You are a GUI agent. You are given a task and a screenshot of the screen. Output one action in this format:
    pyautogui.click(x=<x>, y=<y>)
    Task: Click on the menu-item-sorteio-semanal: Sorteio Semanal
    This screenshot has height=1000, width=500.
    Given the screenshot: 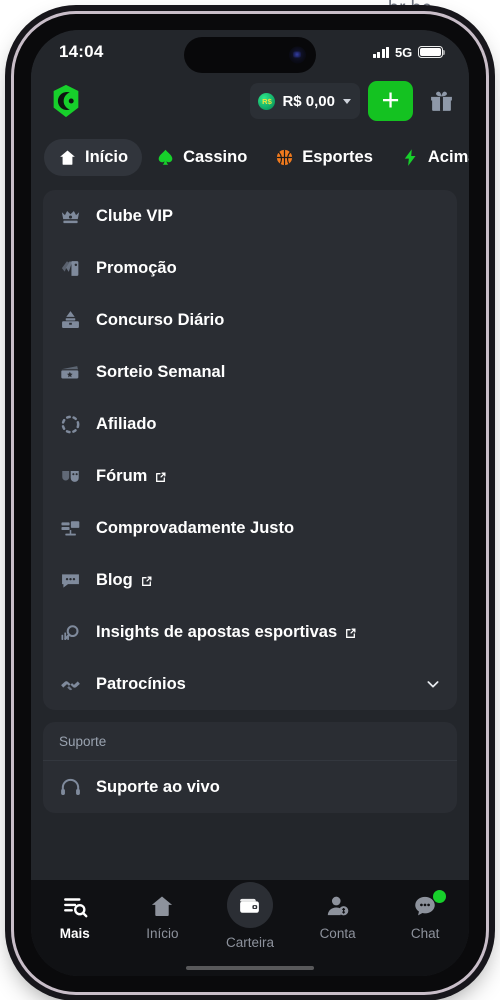 What is the action you would take?
    pyautogui.click(x=250, y=372)
    